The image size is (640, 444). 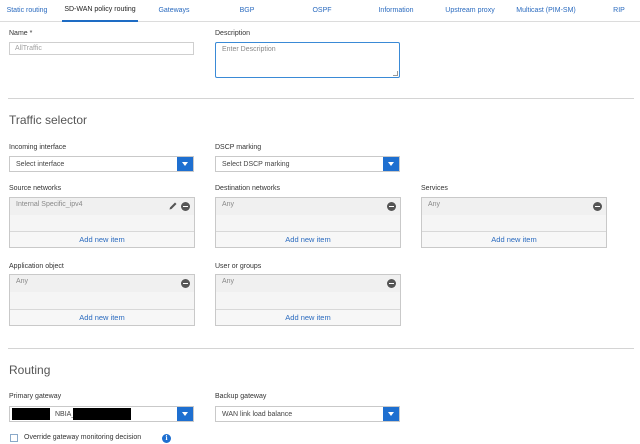 I want to click on edit-pencil-icon, so click(x=173, y=206).